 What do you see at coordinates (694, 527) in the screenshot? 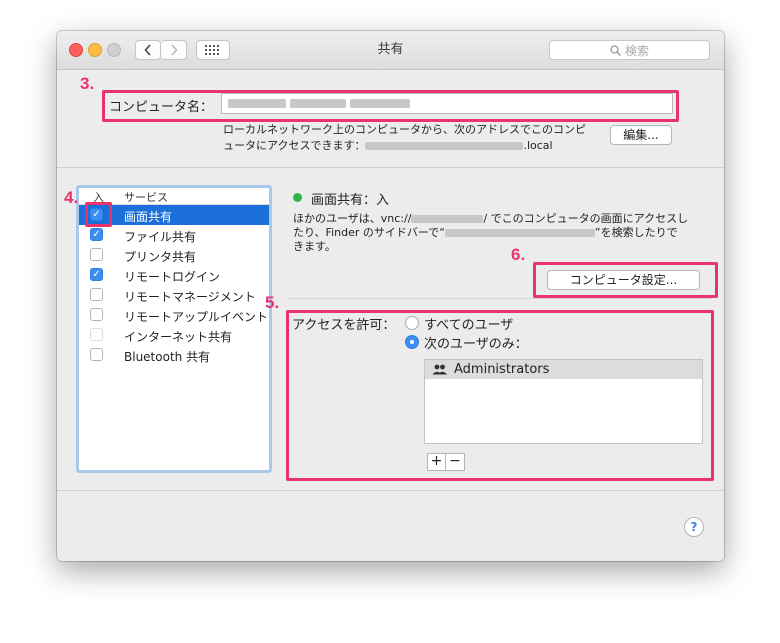
I see `help-button: ?` at bounding box center [694, 527].